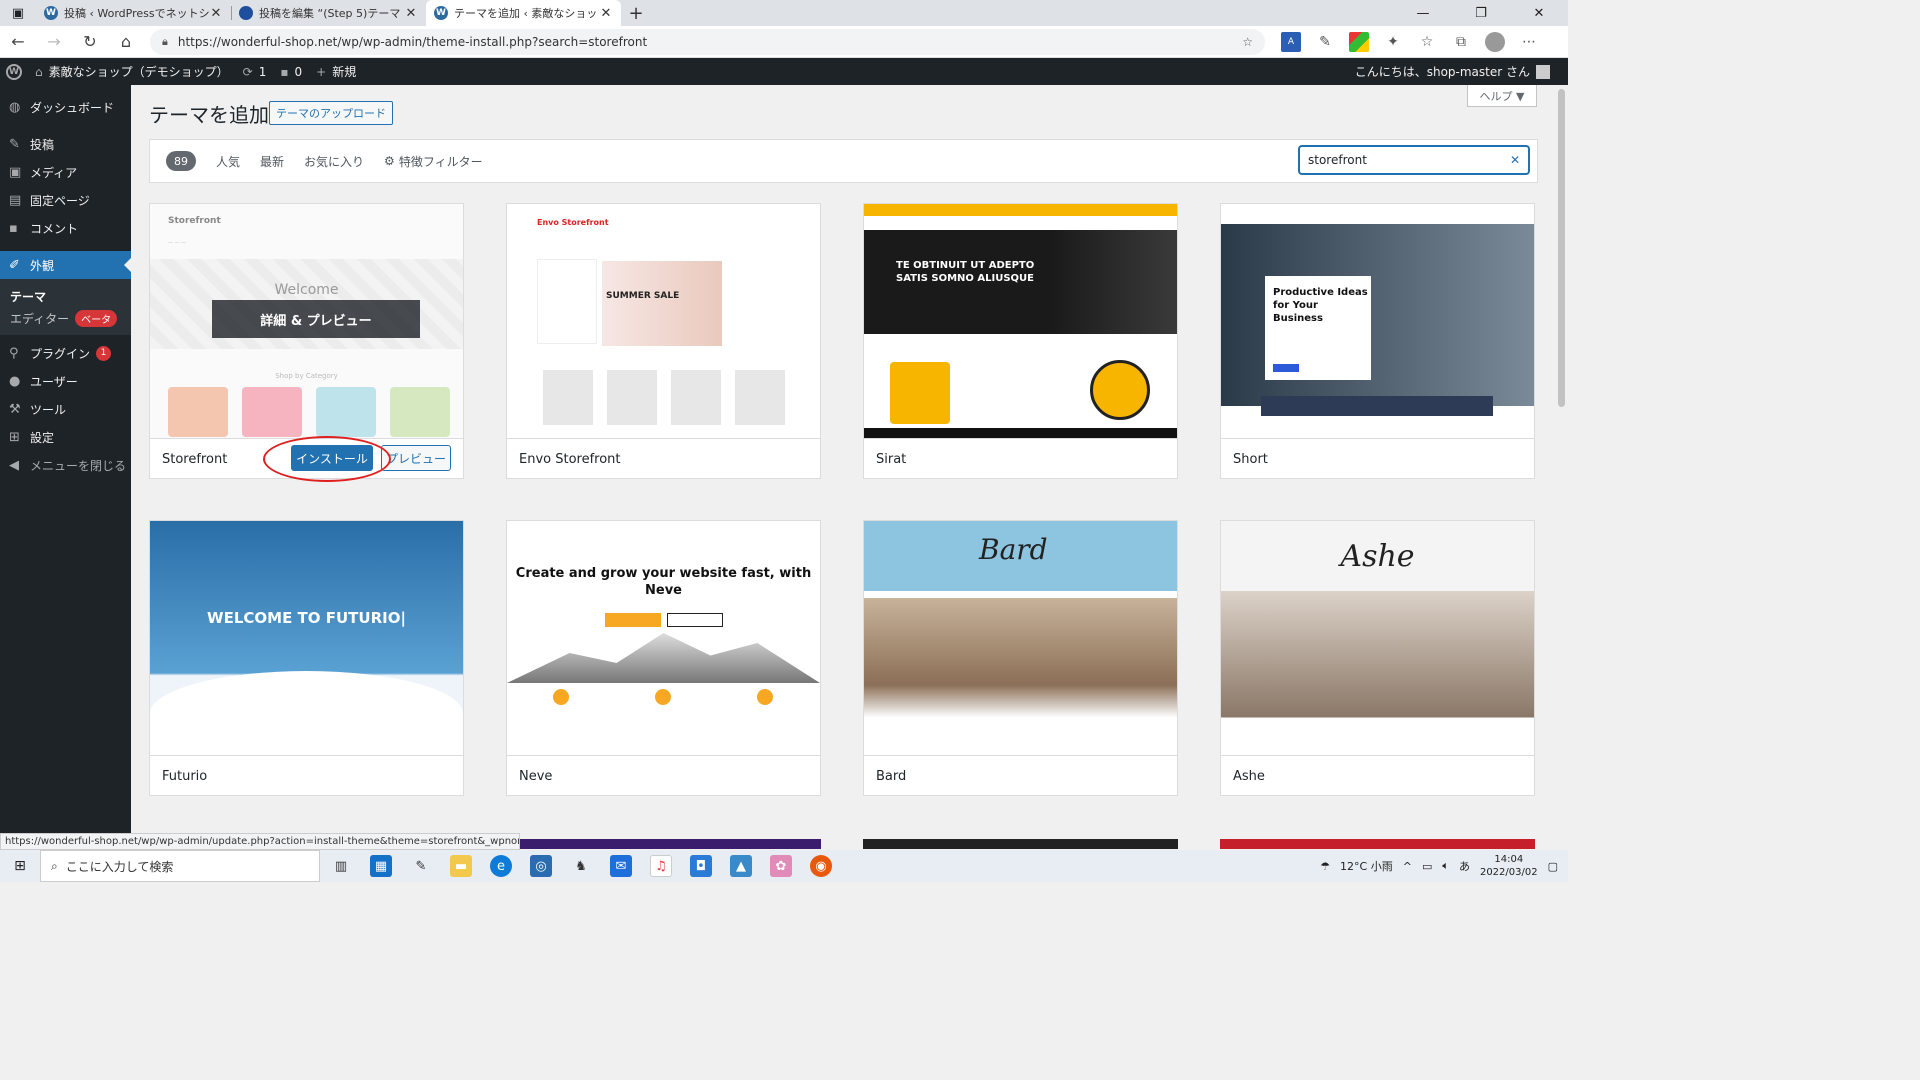 The image size is (1920, 1080). Describe the element at coordinates (1481, 13) in the screenshot. I see `restore-icon: ❐` at that location.